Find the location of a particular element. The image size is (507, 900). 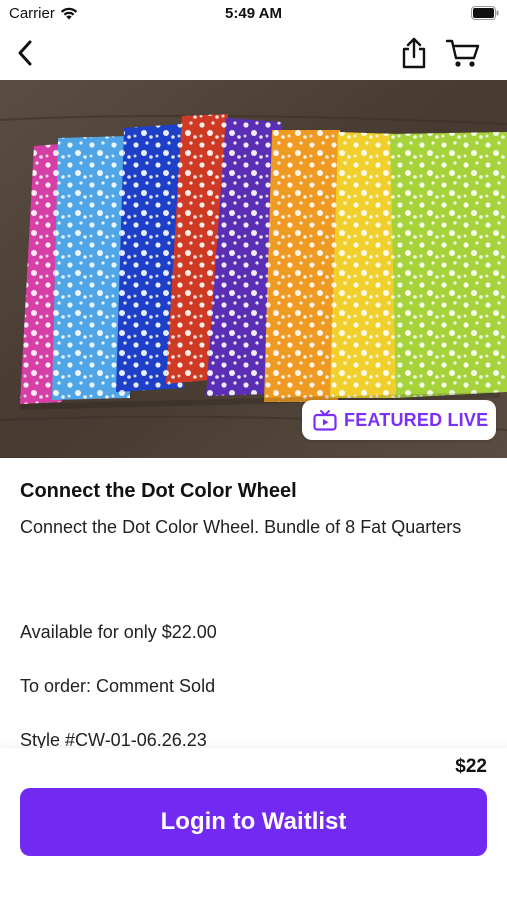

cart-button is located at coordinates (463, 53).